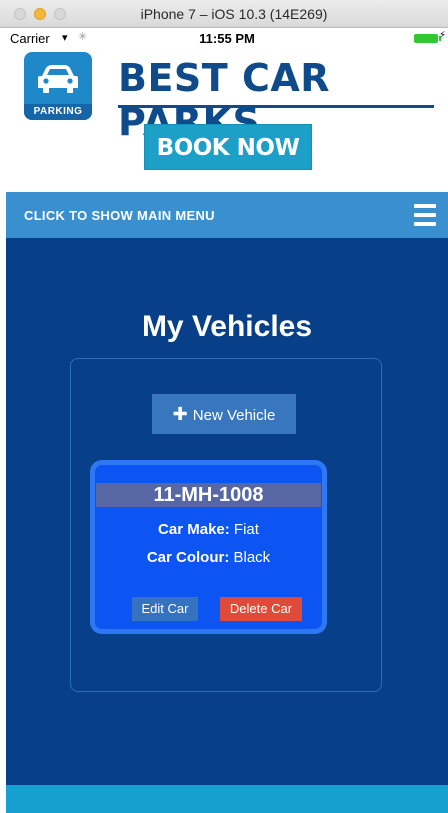 The image size is (448, 813). I want to click on car-make-label: Car Make:, so click(194, 529).